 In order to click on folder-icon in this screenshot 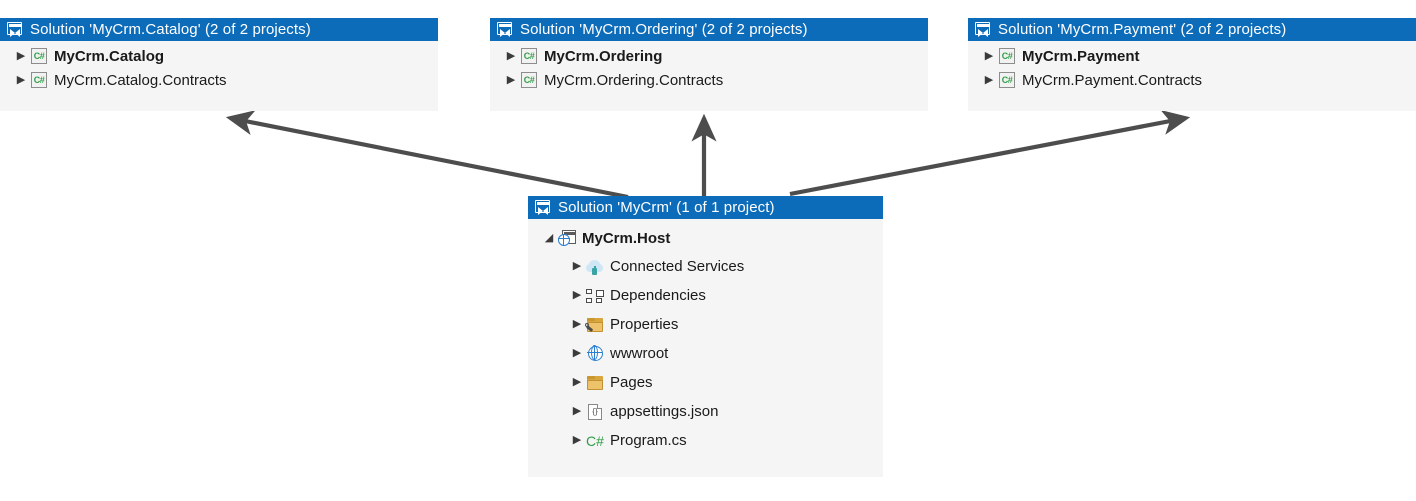, I will do `click(595, 383)`.